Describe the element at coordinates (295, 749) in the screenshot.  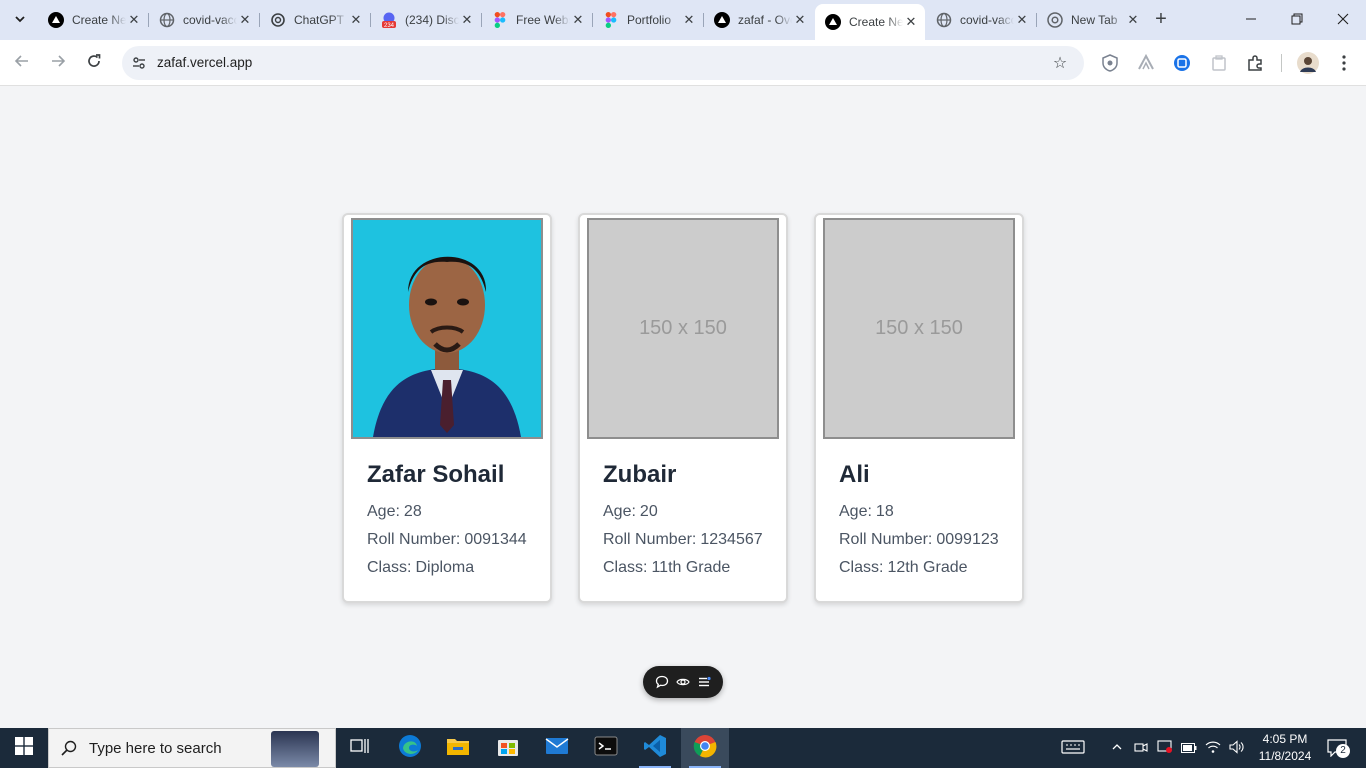
I see `search-highlight-image` at that location.